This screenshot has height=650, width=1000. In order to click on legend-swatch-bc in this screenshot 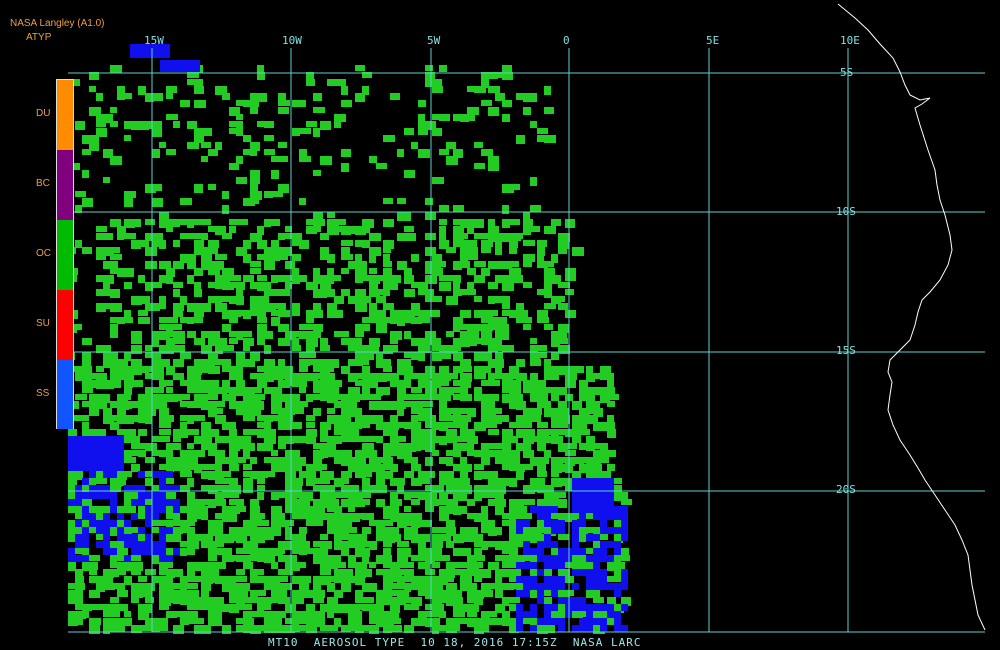, I will do `click(65, 185)`.